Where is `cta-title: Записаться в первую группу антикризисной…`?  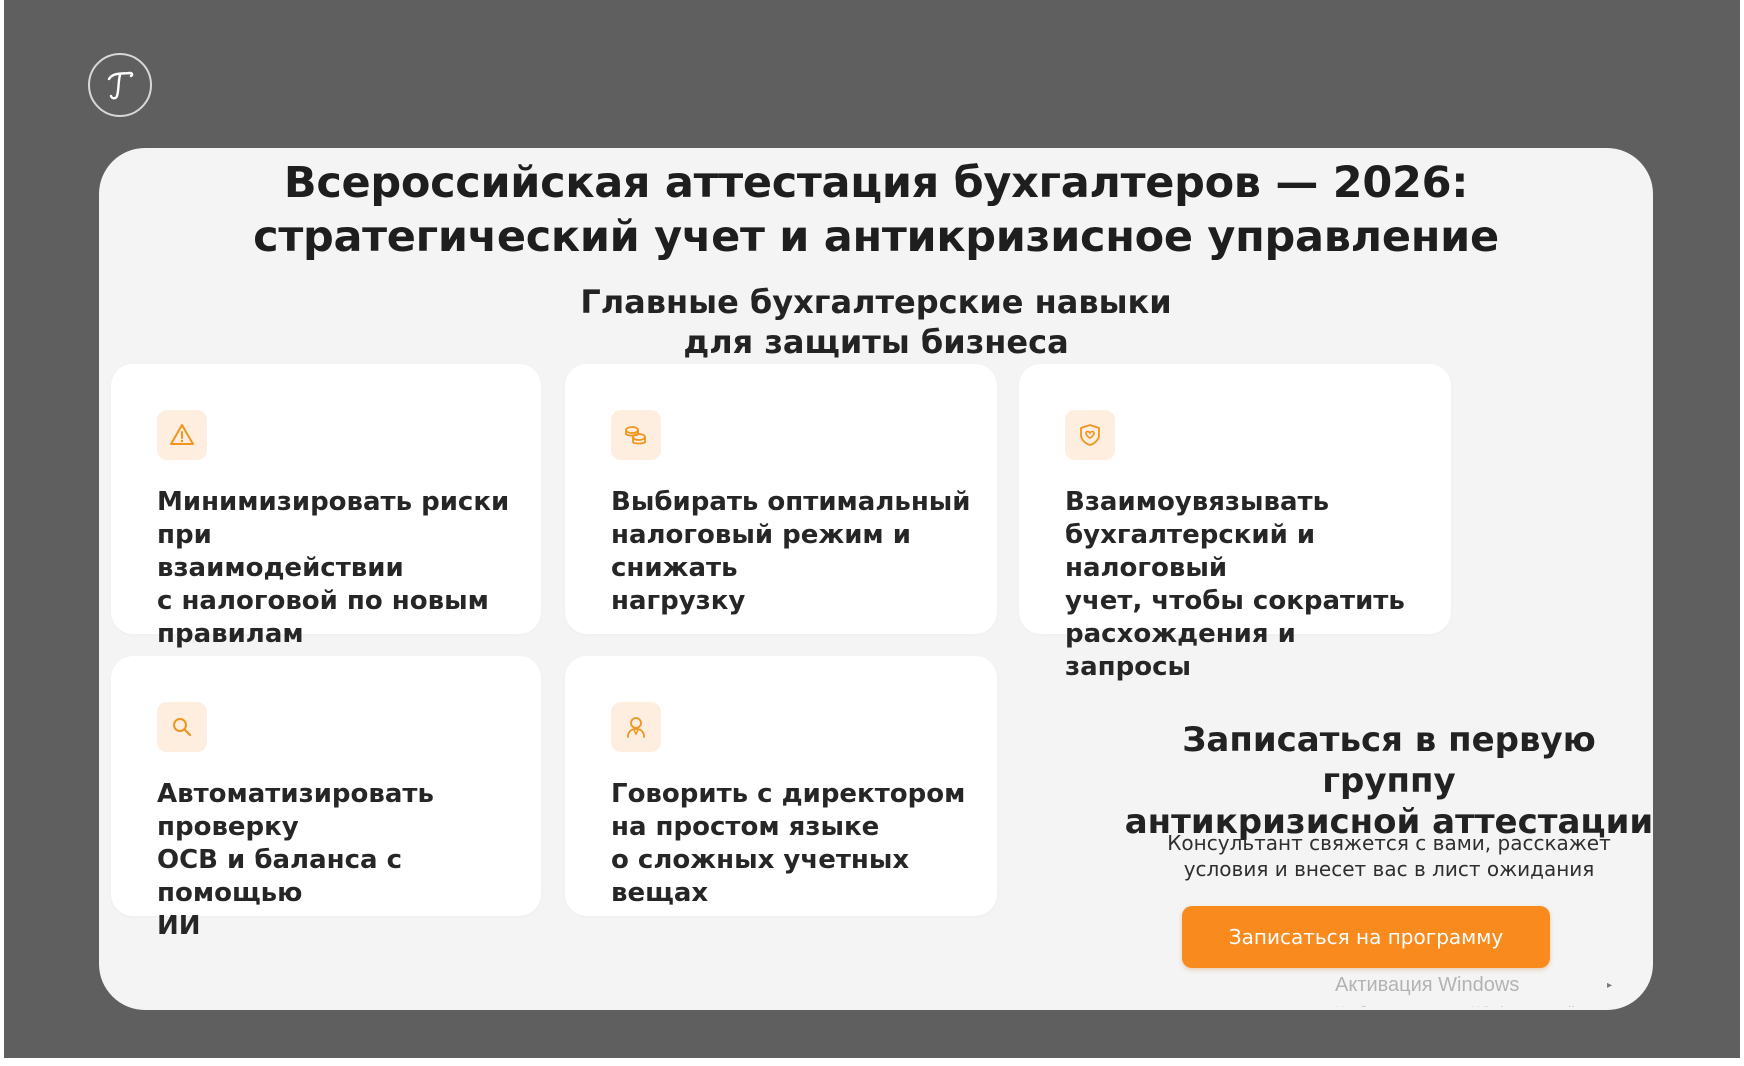
cta-title: Записаться в первую группу антикризисной… is located at coordinates (1388, 781).